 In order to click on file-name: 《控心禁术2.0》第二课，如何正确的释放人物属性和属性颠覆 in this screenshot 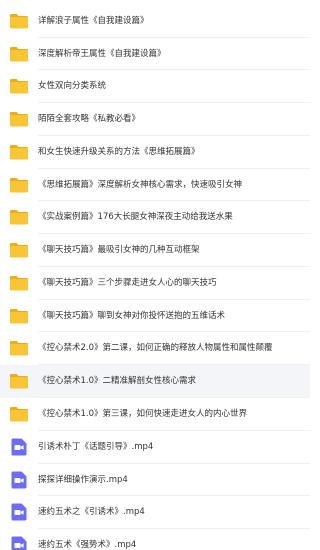, I will do `click(155, 348)`.